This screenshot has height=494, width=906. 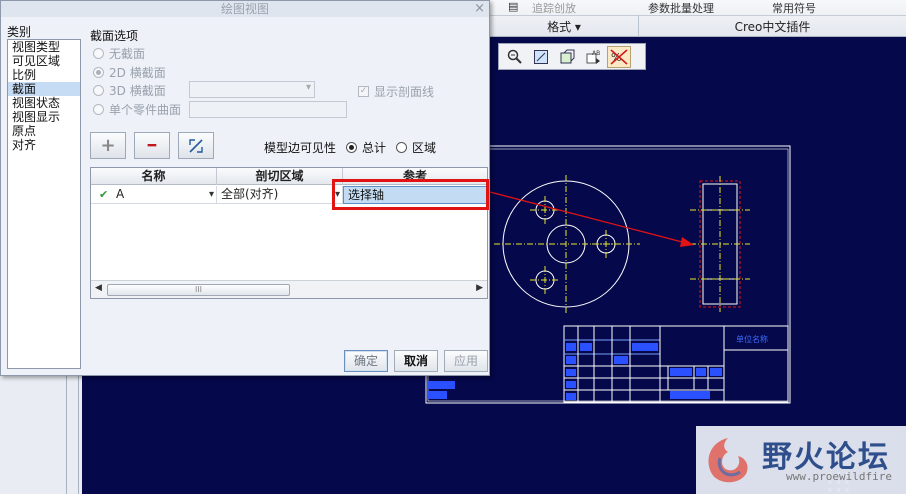 I want to click on section-region: 全部(对齐), so click(x=250, y=194).